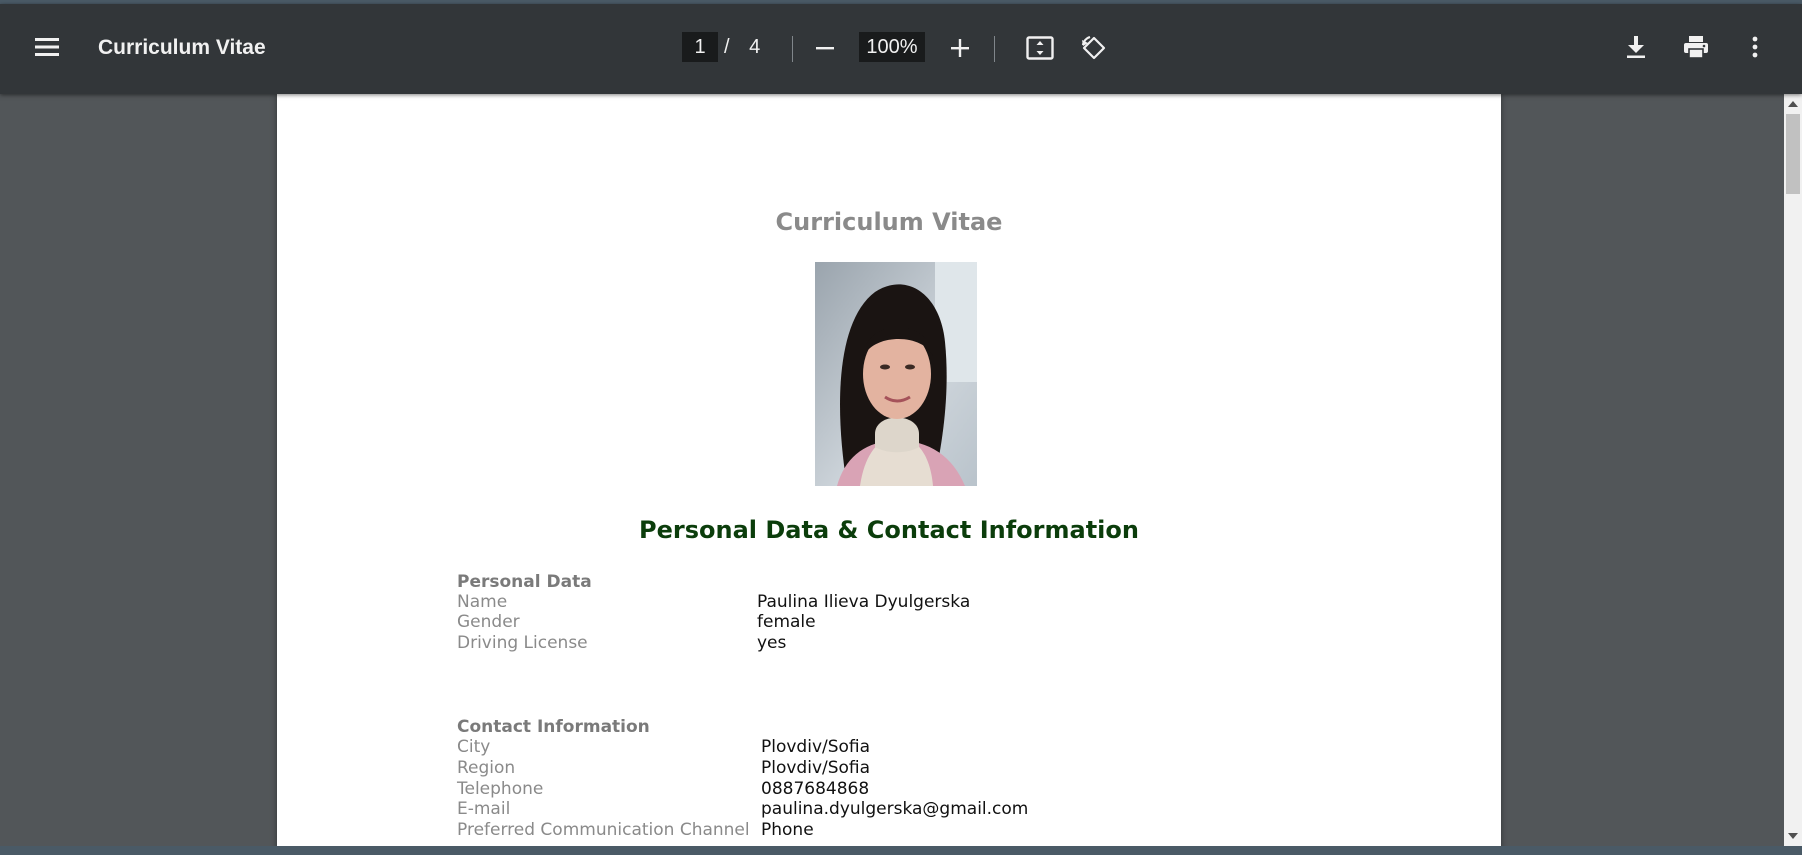 This screenshot has width=1802, height=855. I want to click on profile-photo, so click(896, 374).